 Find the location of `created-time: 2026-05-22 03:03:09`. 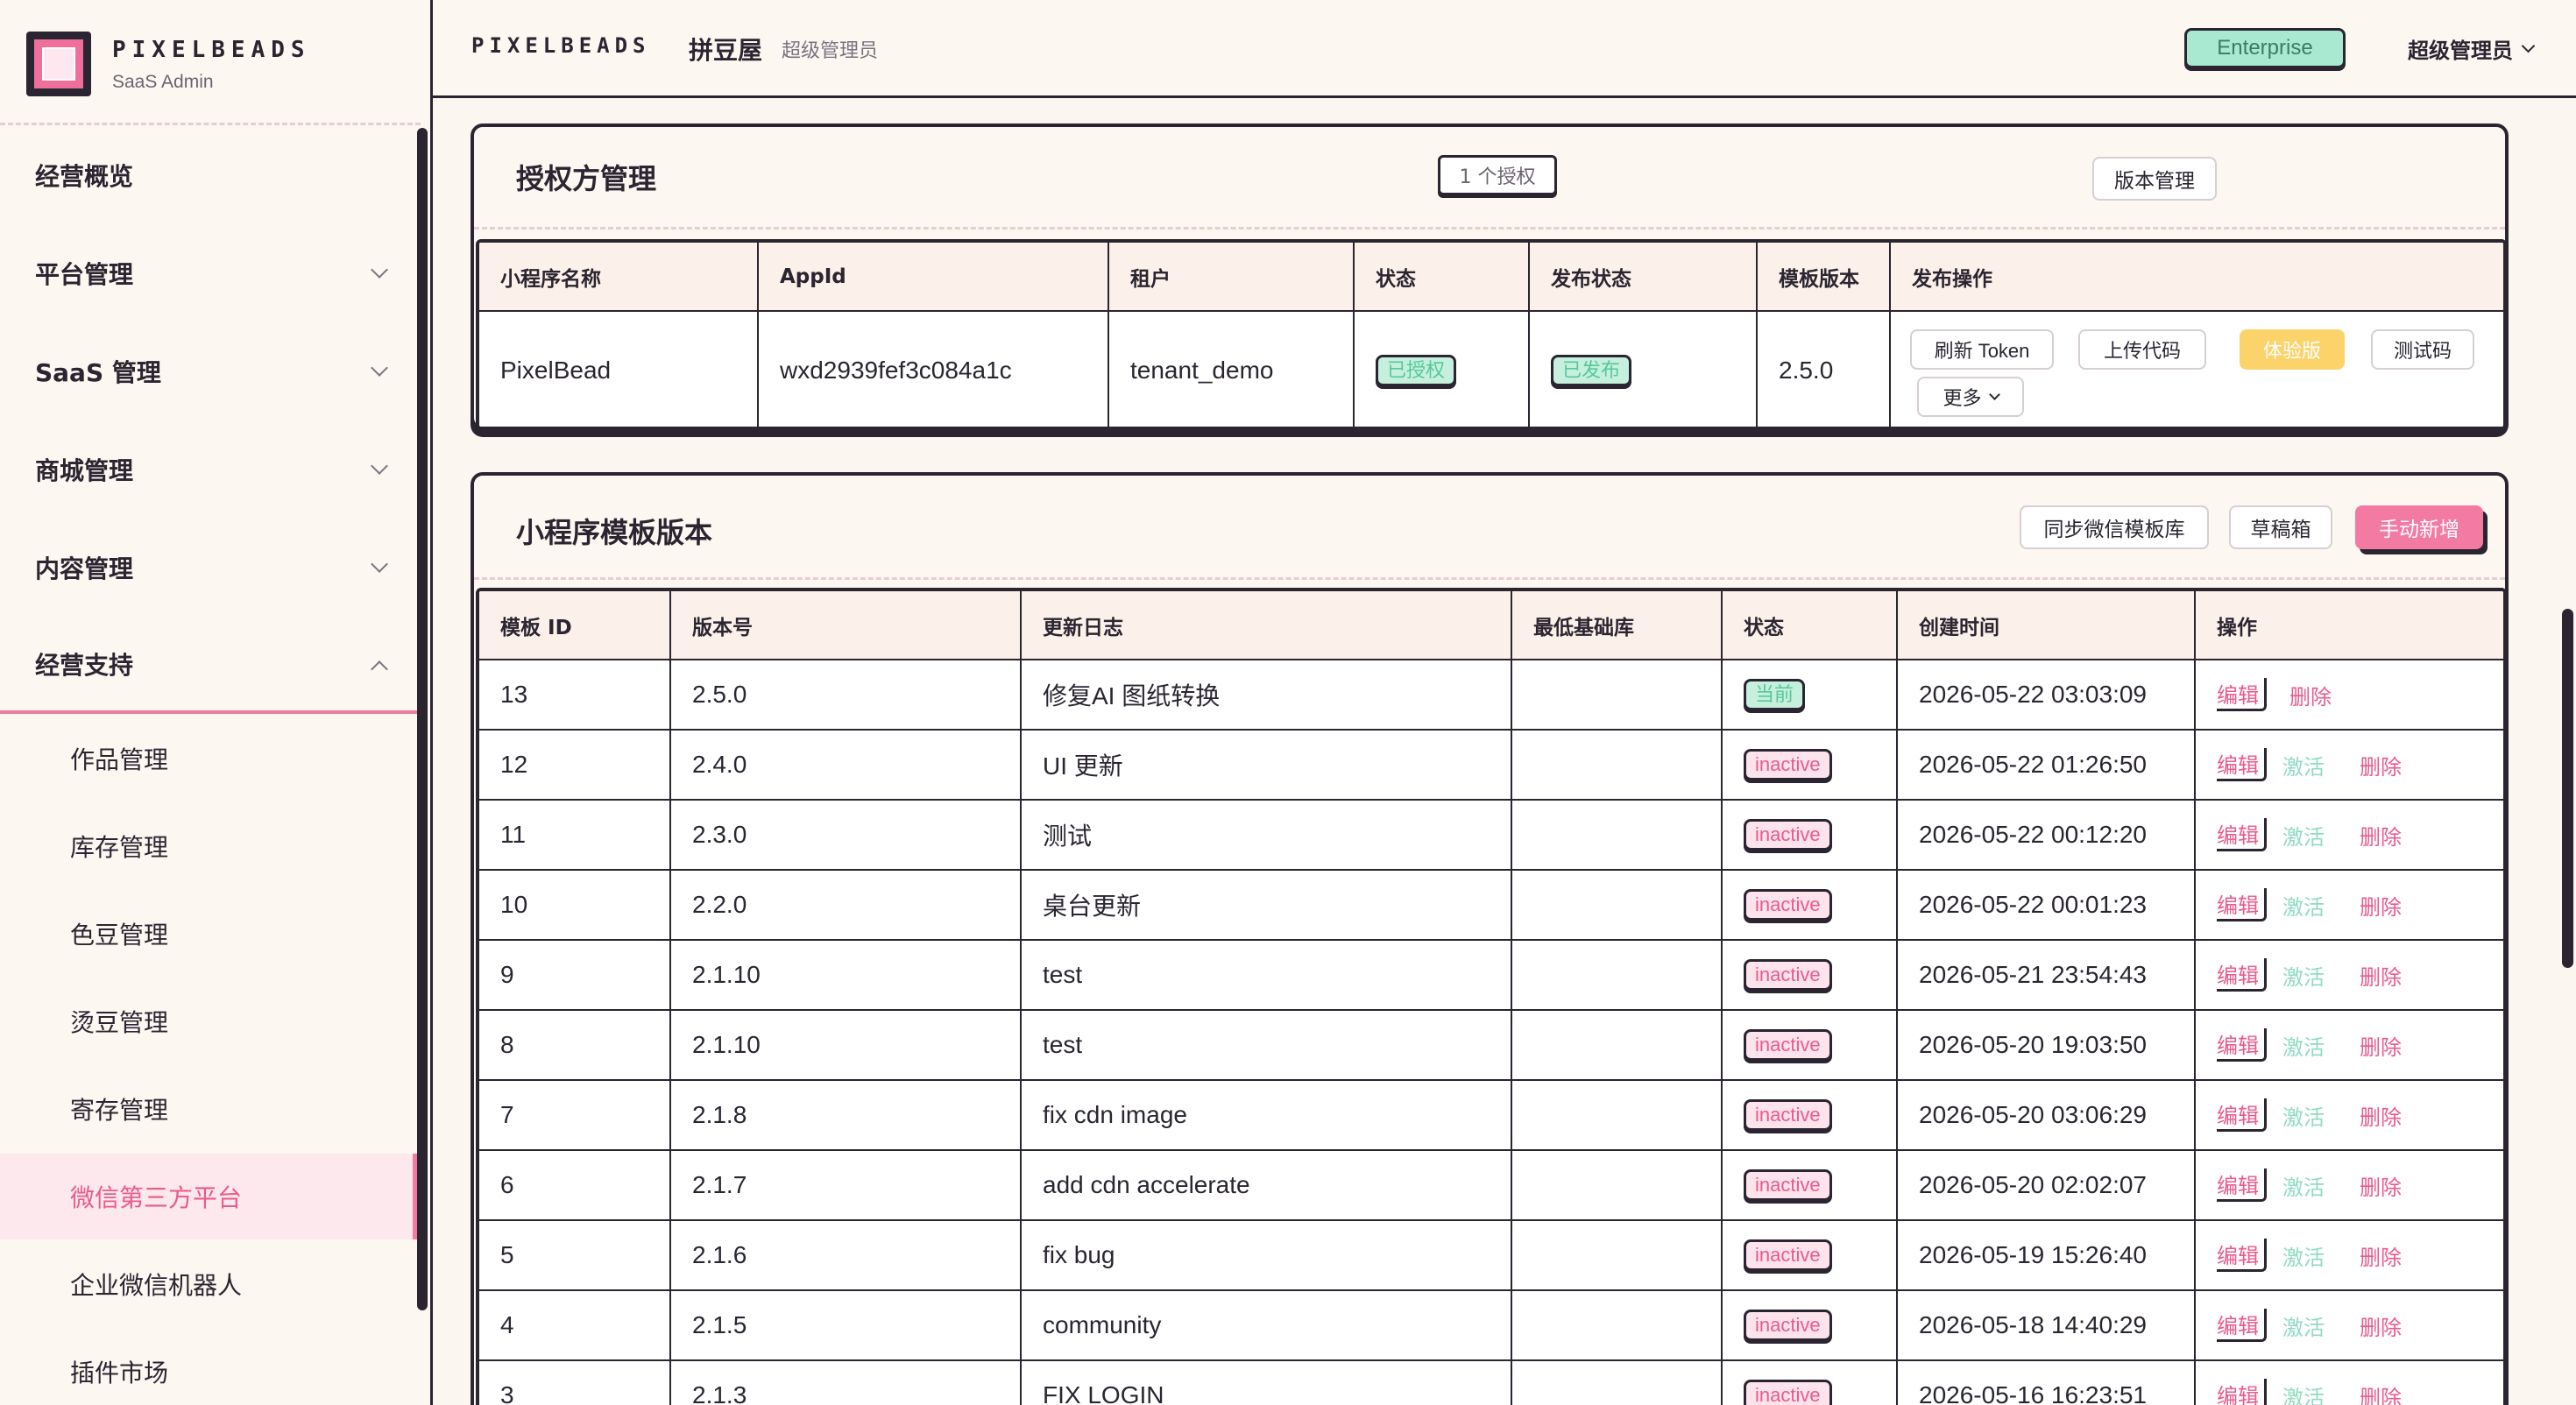

created-time: 2026-05-22 03:03:09 is located at coordinates (2046, 695).